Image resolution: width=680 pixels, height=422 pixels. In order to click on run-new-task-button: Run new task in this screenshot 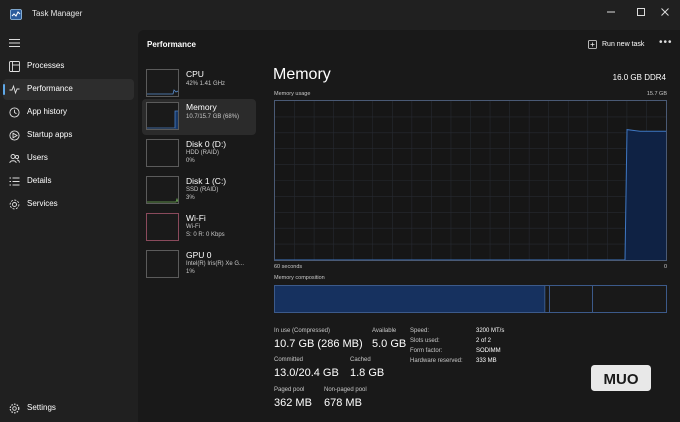, I will do `click(616, 44)`.